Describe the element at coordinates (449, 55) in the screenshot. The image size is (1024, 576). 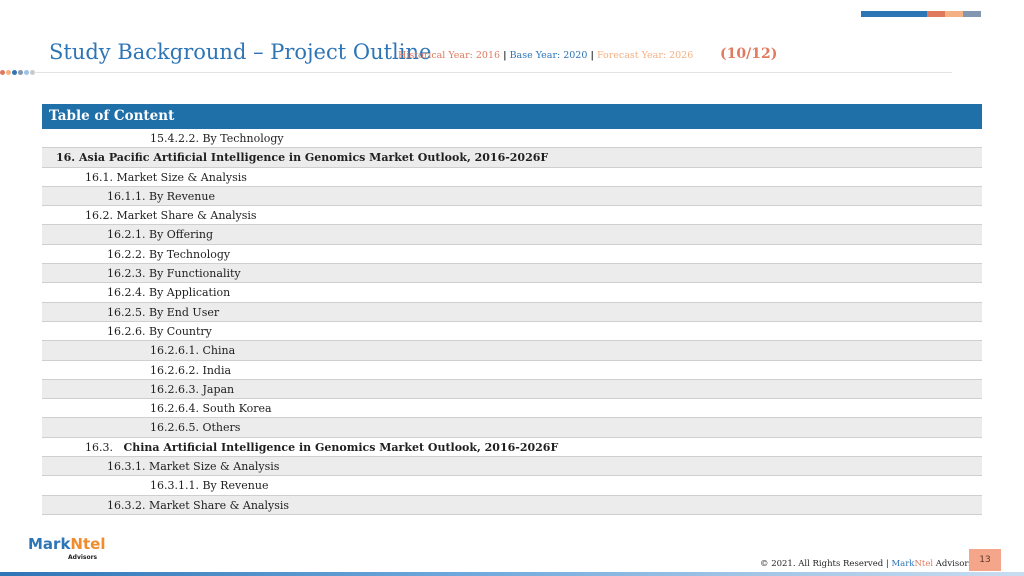
I see `historical-year: Historical Year: 2016` at that location.